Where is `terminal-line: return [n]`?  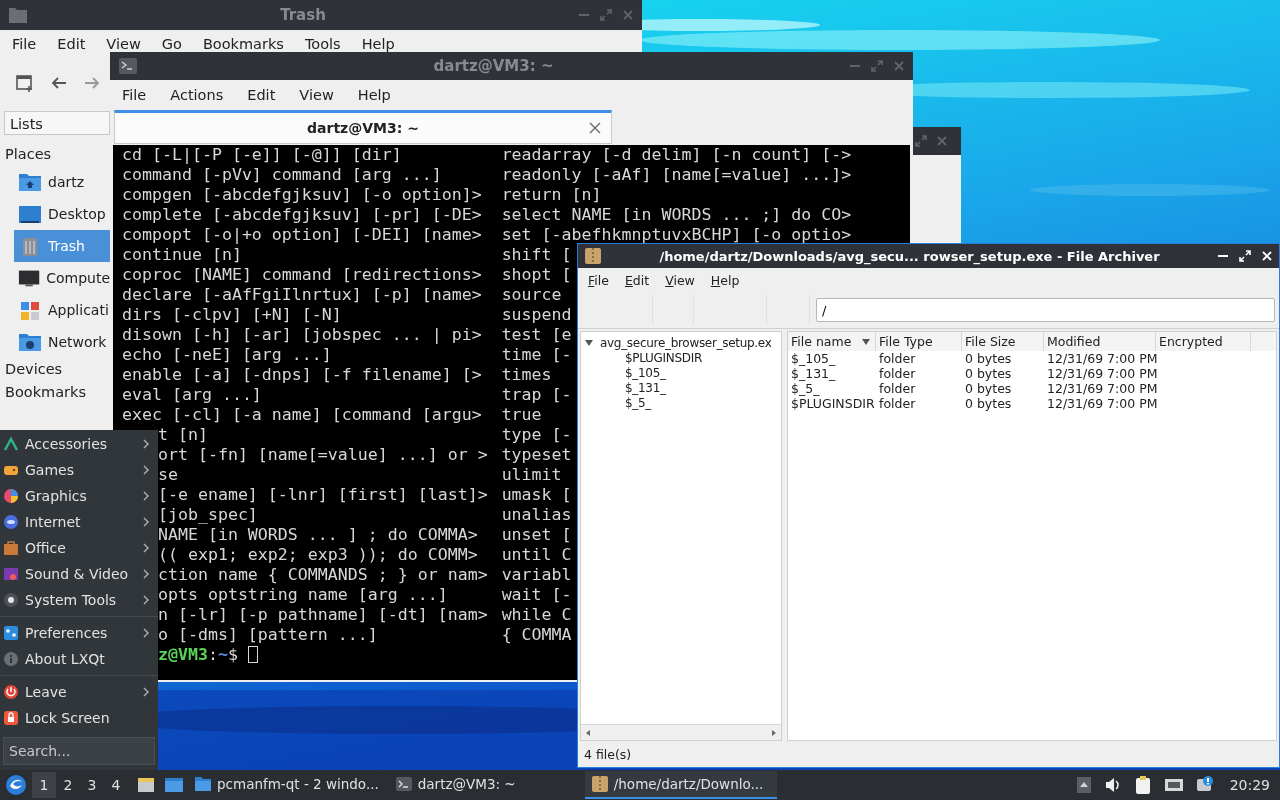
terminal-line: return [n] is located at coordinates (551, 195).